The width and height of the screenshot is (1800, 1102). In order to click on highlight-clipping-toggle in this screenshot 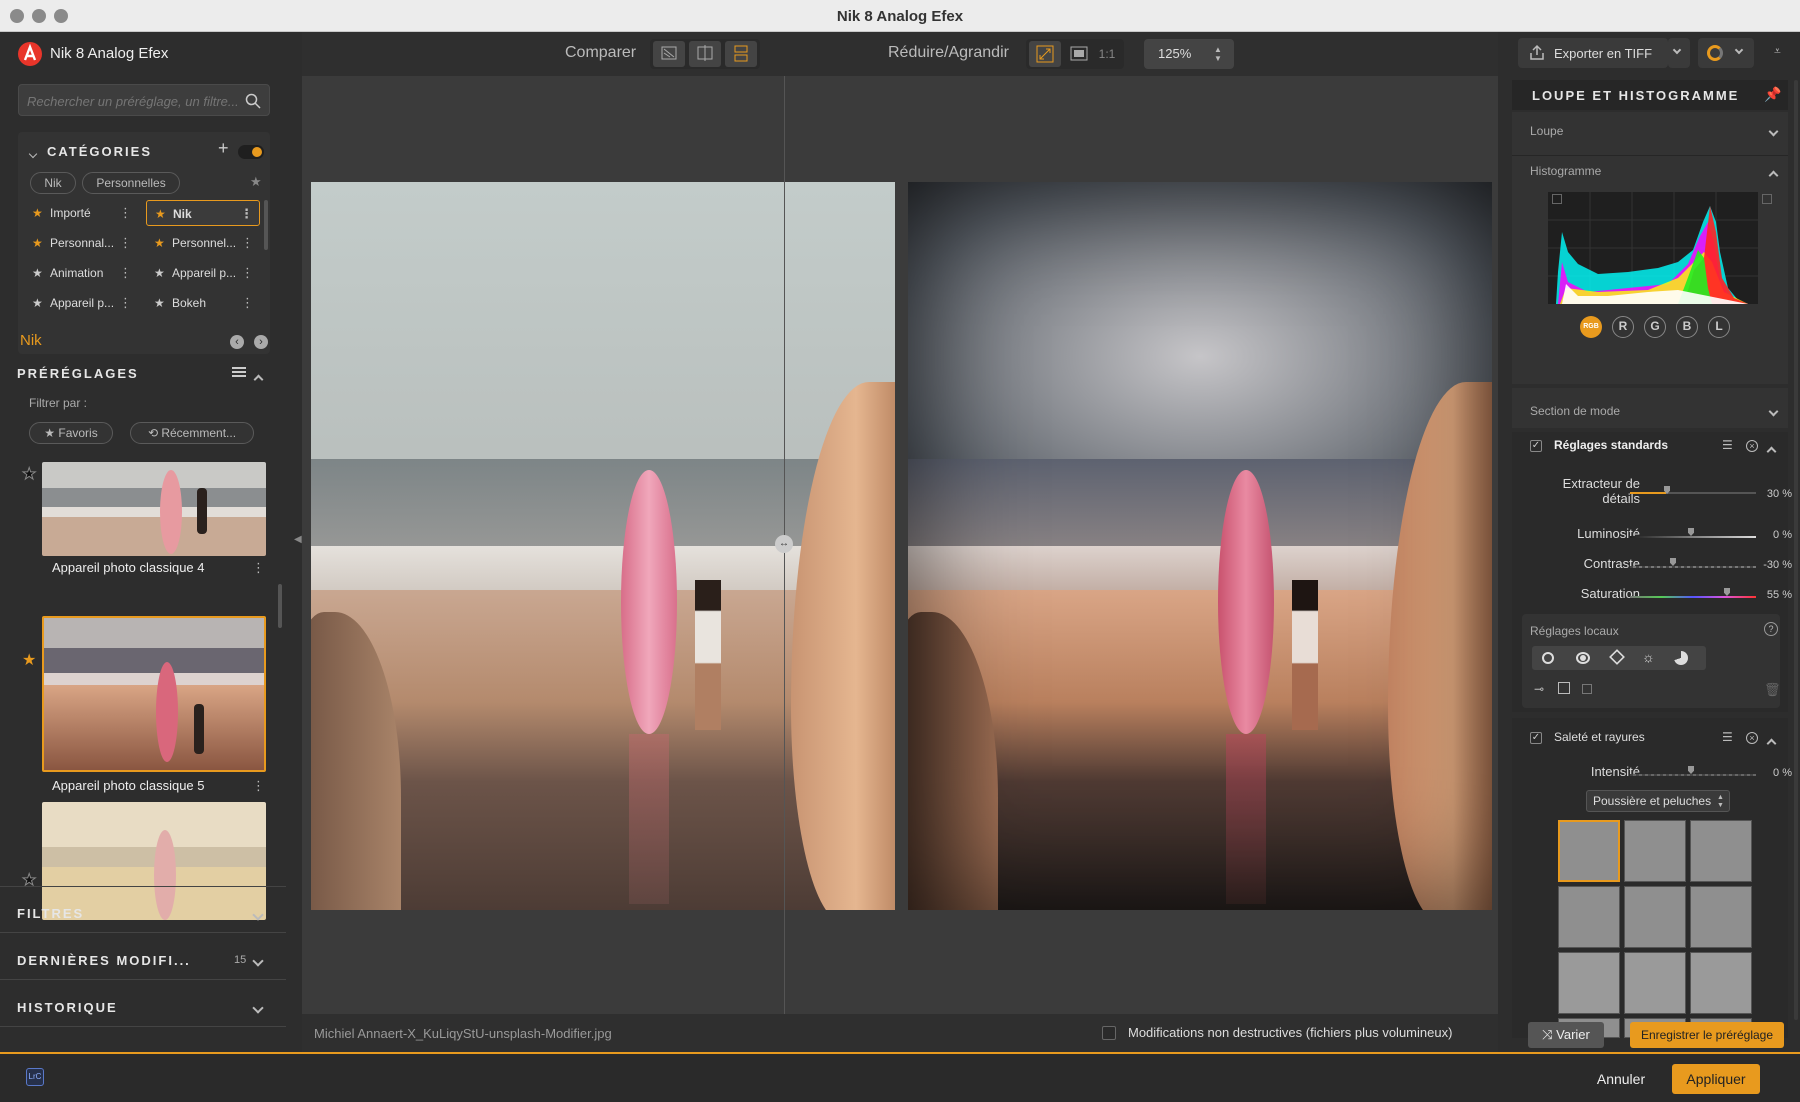, I will do `click(1767, 199)`.